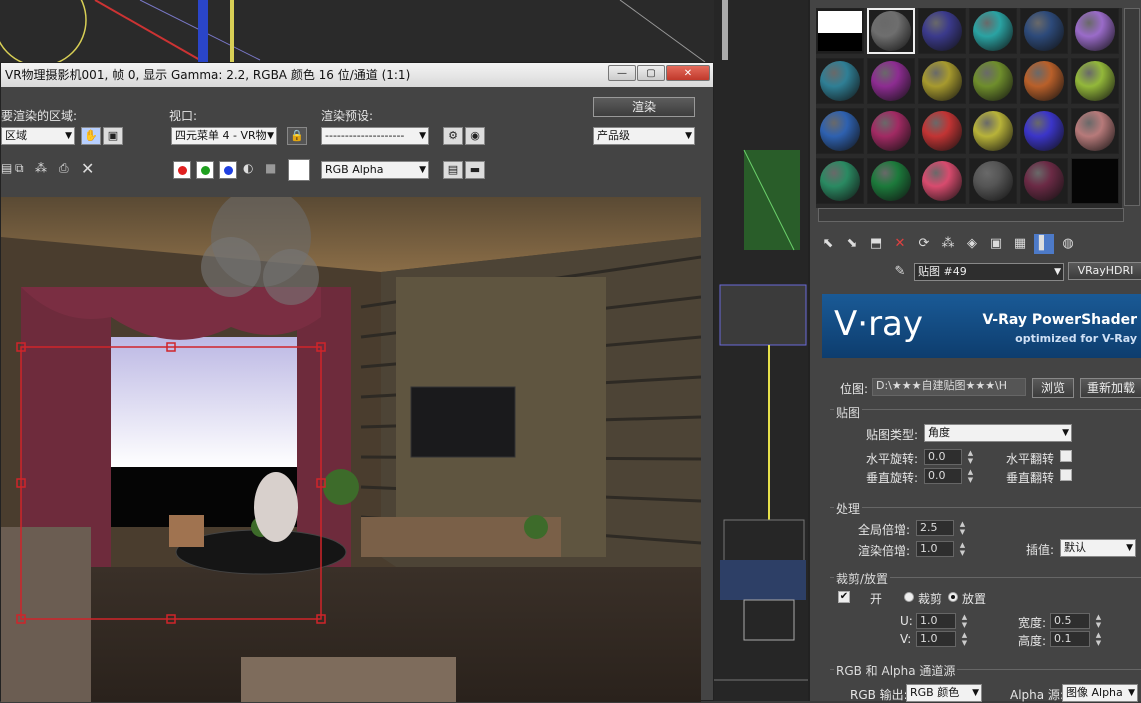 The image size is (1141, 703). I want to click on h-rotation-spinner: ▲ ▼, so click(970, 457).